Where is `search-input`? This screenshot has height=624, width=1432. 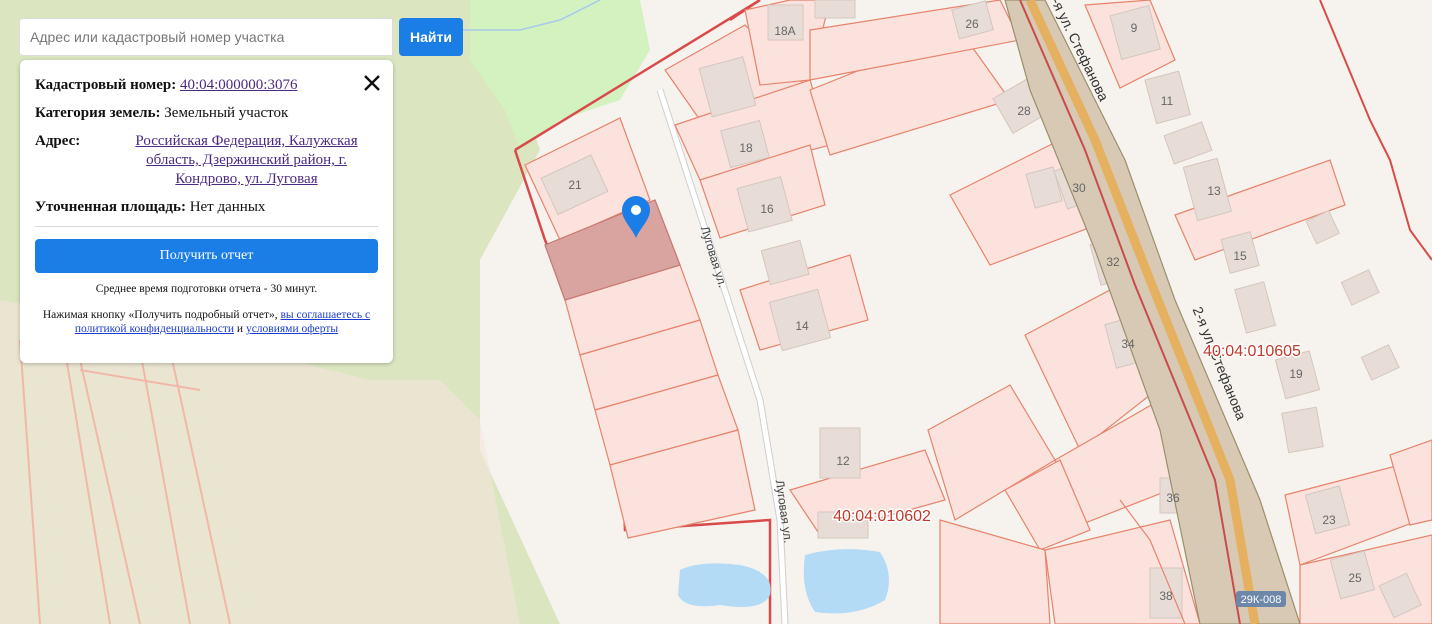
search-input is located at coordinates (206, 37).